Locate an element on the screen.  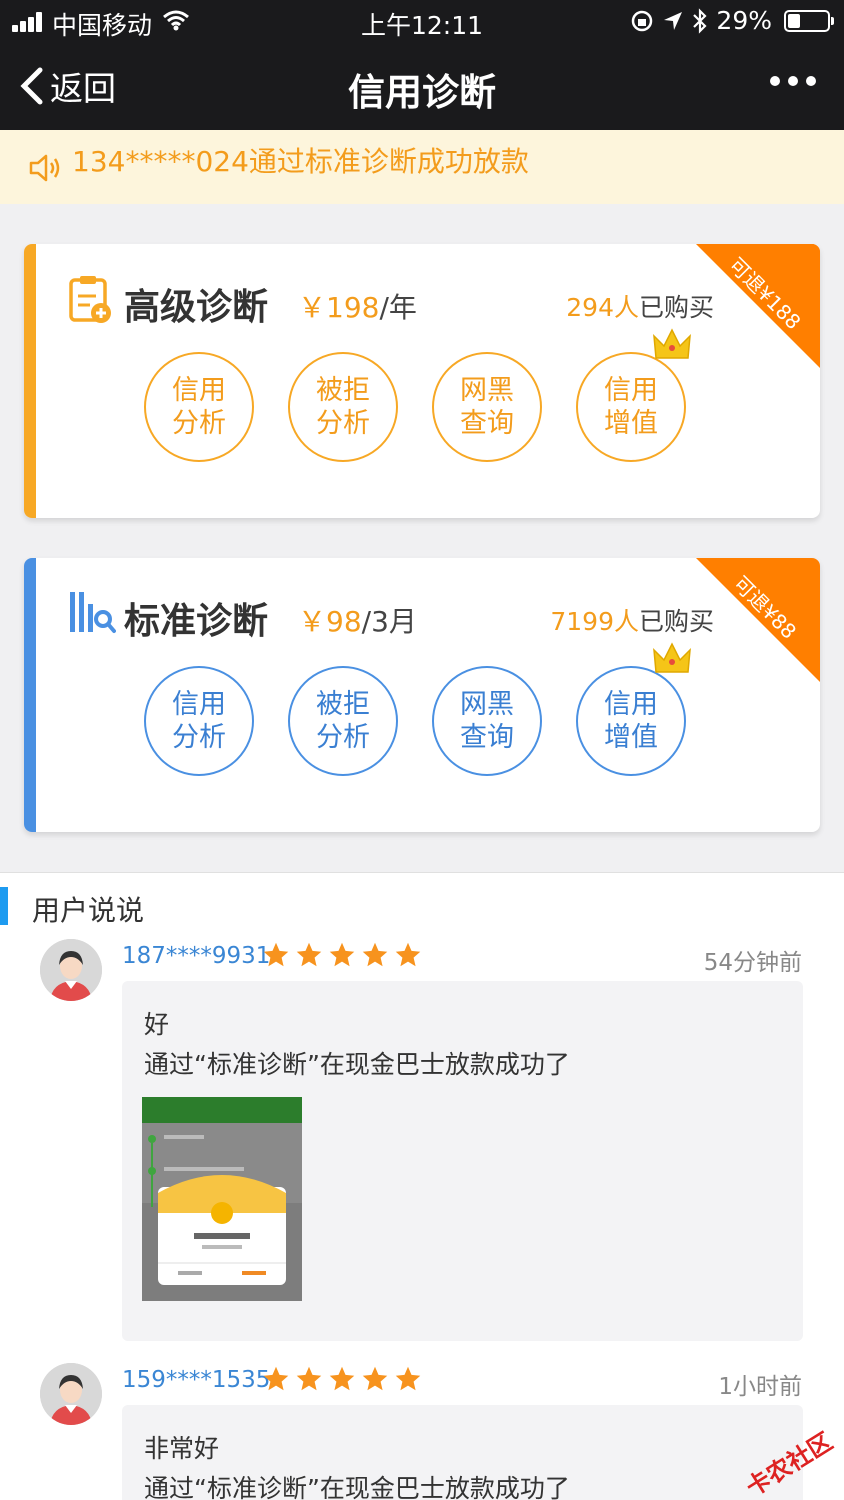
card-price: ￥98/3月 is located at coordinates (357, 621).